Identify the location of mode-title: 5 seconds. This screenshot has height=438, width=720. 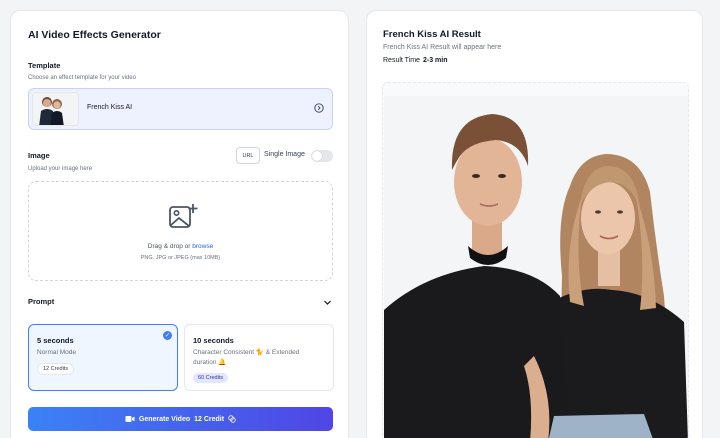
(55, 340).